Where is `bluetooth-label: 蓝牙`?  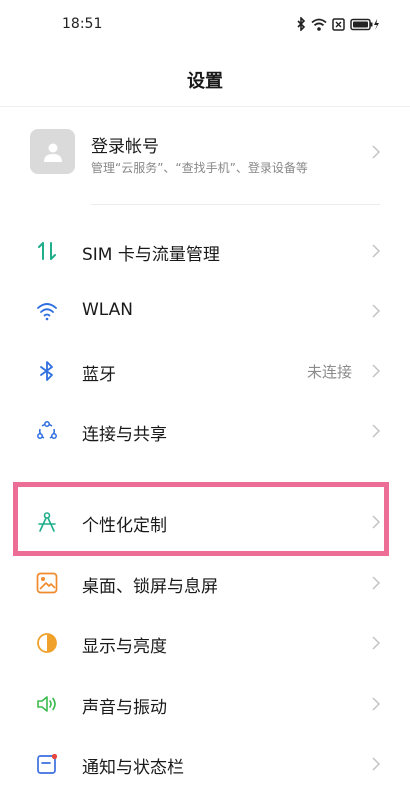
bluetooth-label: 蓝牙 is located at coordinates (99, 375).